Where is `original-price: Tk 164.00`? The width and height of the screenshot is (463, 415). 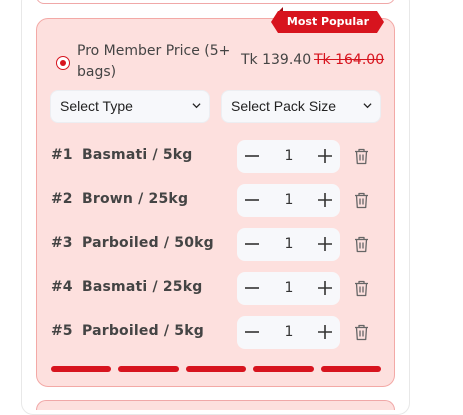
original-price: Tk 164.00 is located at coordinates (349, 60).